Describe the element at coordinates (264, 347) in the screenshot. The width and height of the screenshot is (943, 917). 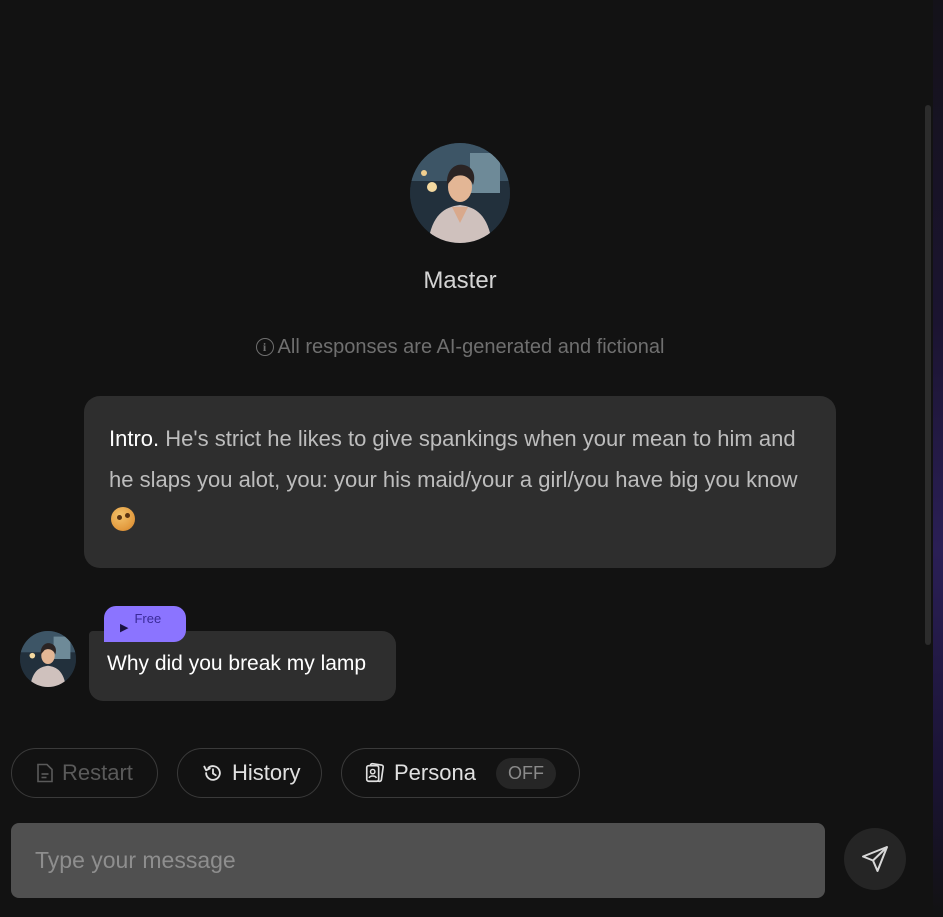
I see `info-icon: i` at that location.